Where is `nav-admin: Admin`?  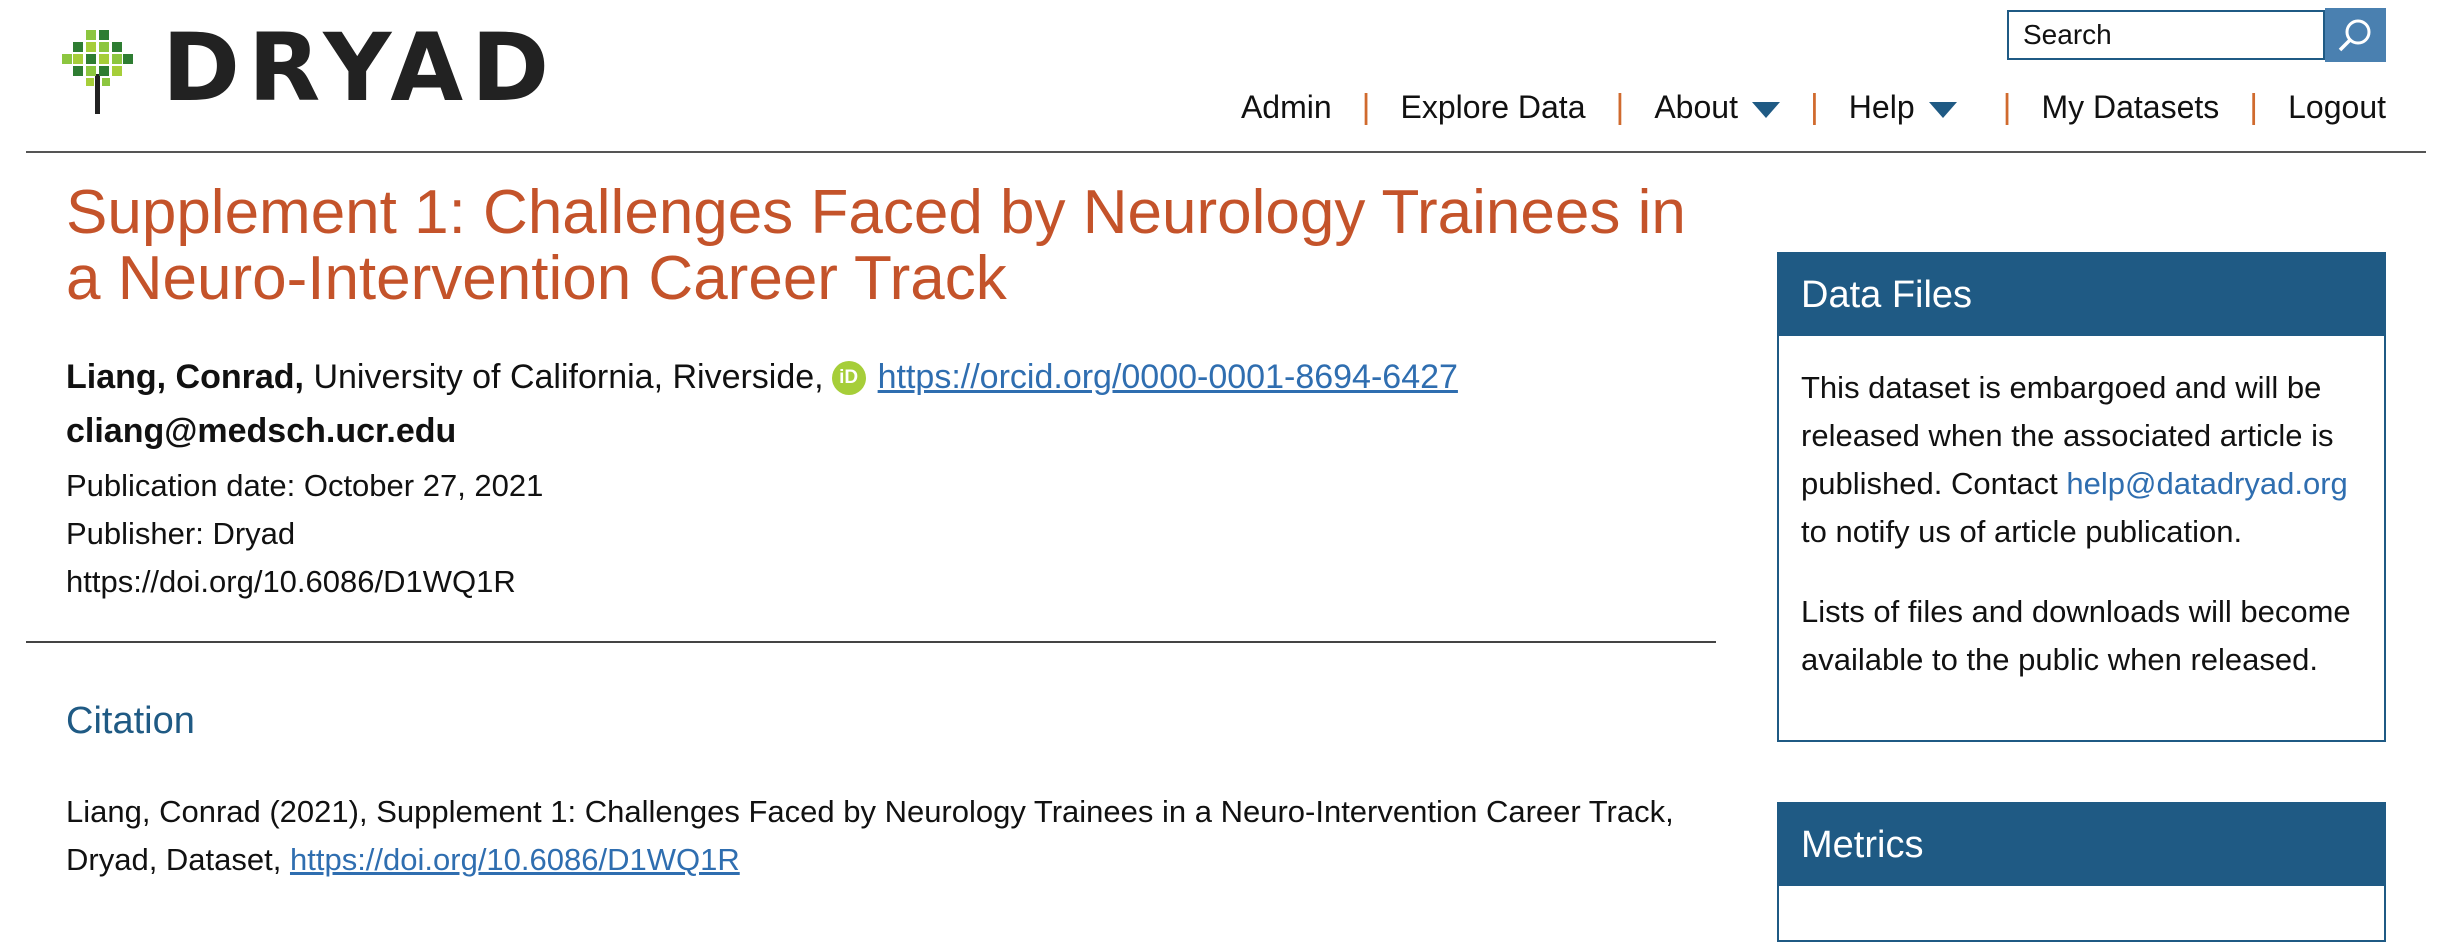
nav-admin: Admin is located at coordinates (1286, 107).